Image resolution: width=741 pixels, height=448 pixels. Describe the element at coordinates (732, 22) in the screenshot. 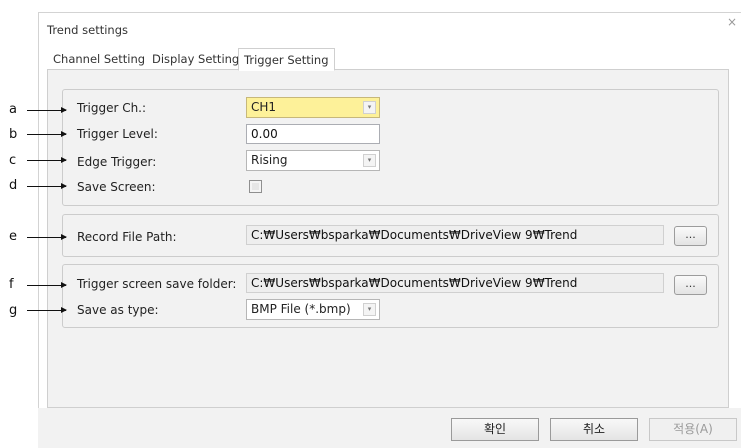

I see `close-icon: ×` at that location.